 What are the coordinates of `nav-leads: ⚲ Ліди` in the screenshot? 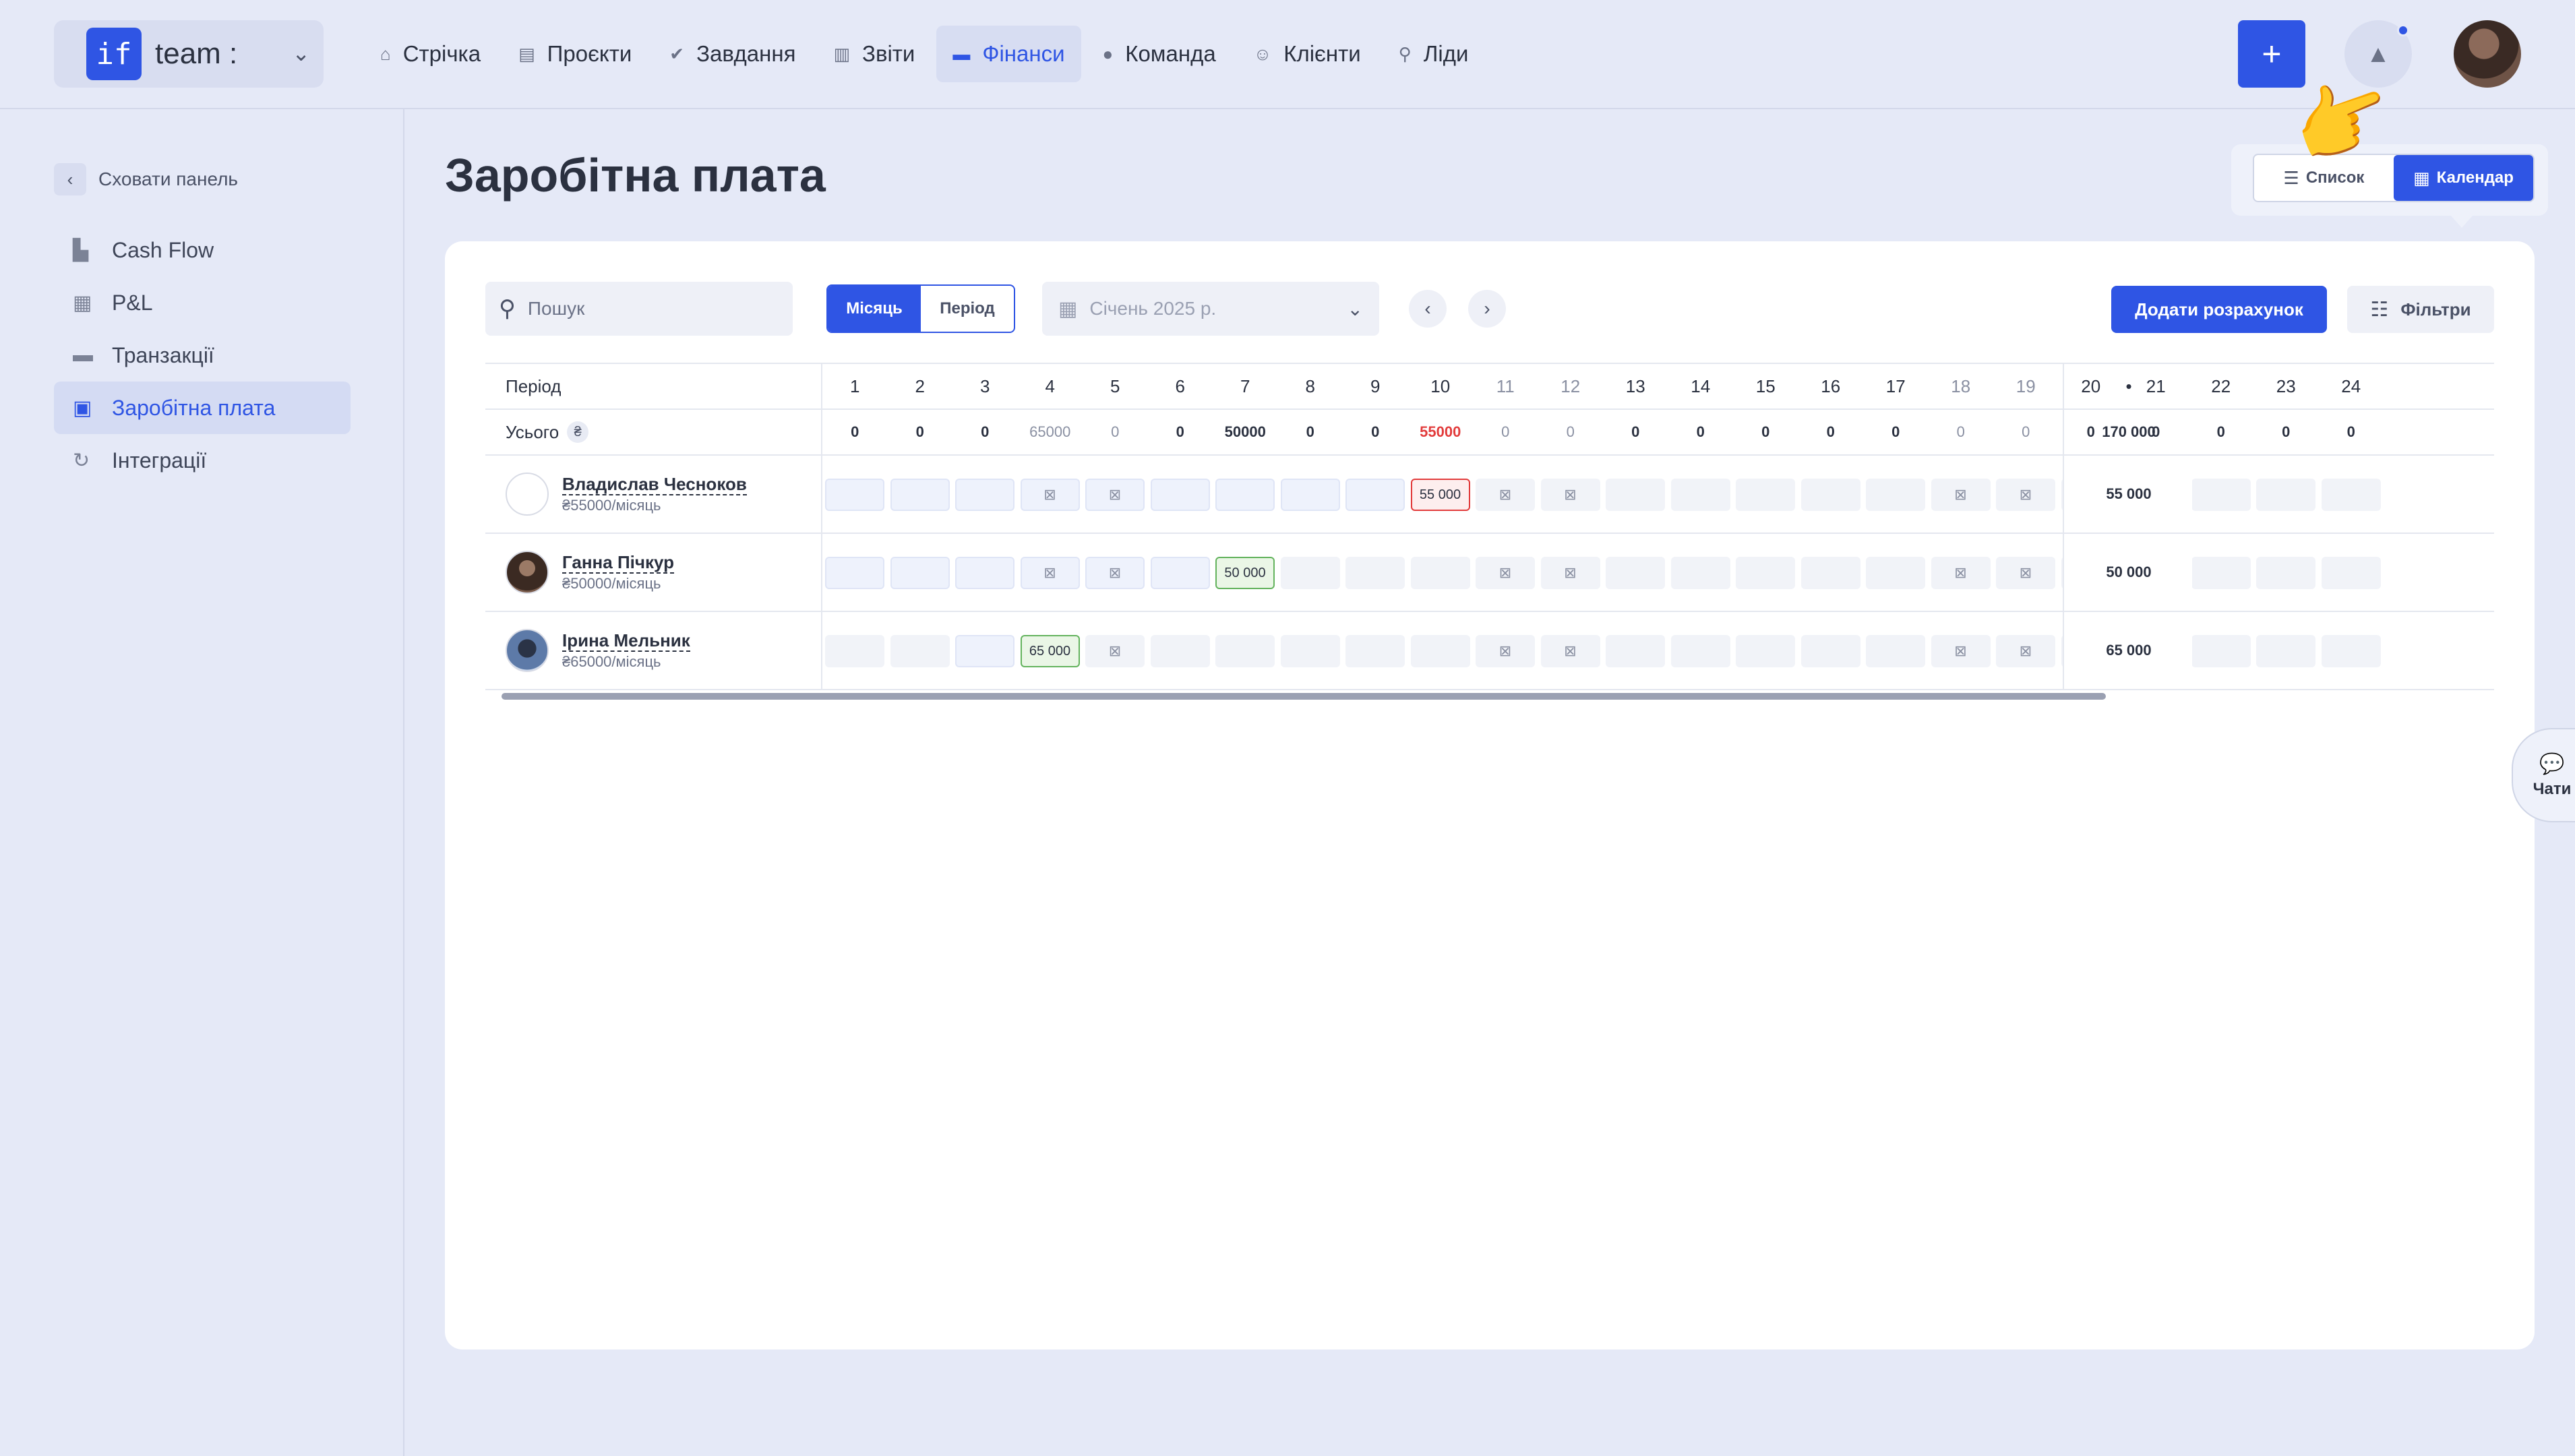 It's located at (1434, 54).